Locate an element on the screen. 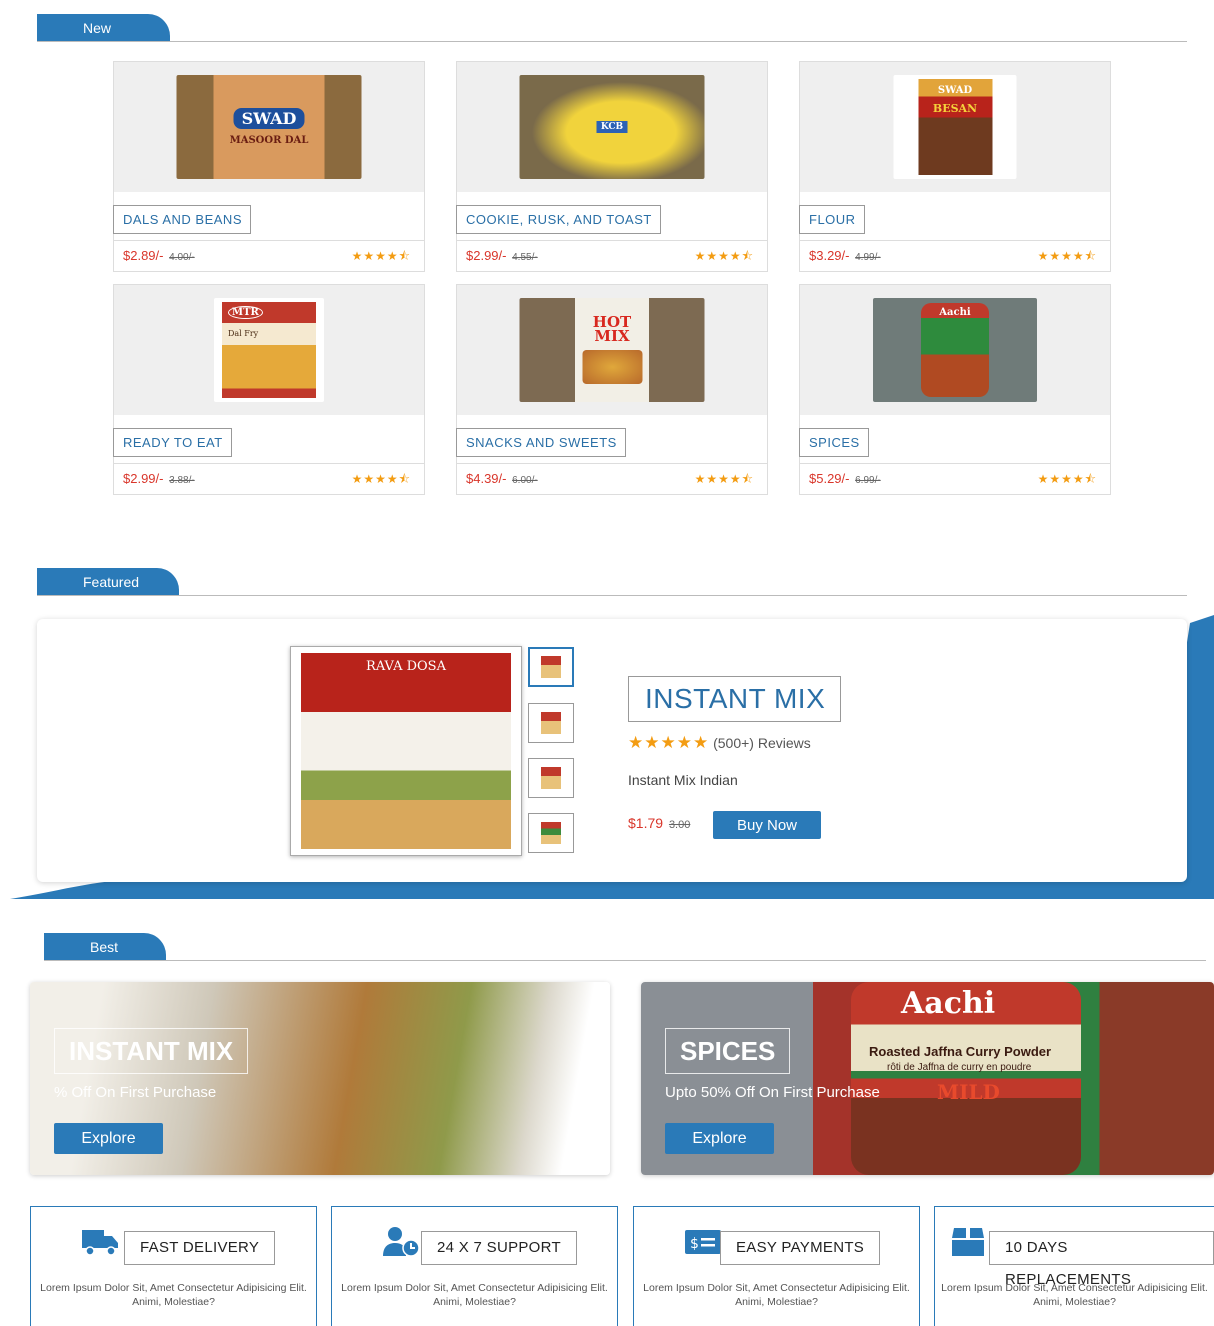 This screenshot has height=1326, width=1214. featured-rating: ★★★★★ (500+) Reviews is located at coordinates (719, 743).